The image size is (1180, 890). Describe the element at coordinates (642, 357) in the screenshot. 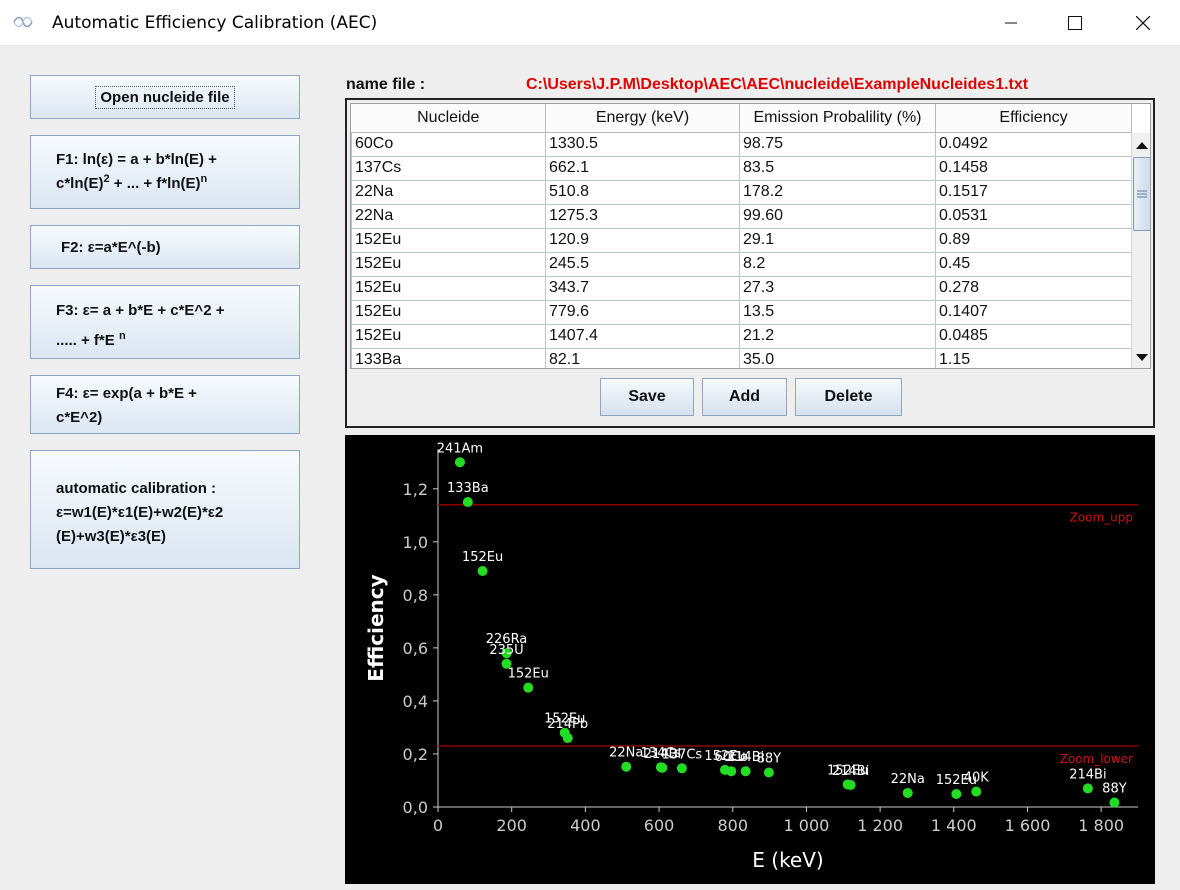

I see `cell: 82.1` at that location.